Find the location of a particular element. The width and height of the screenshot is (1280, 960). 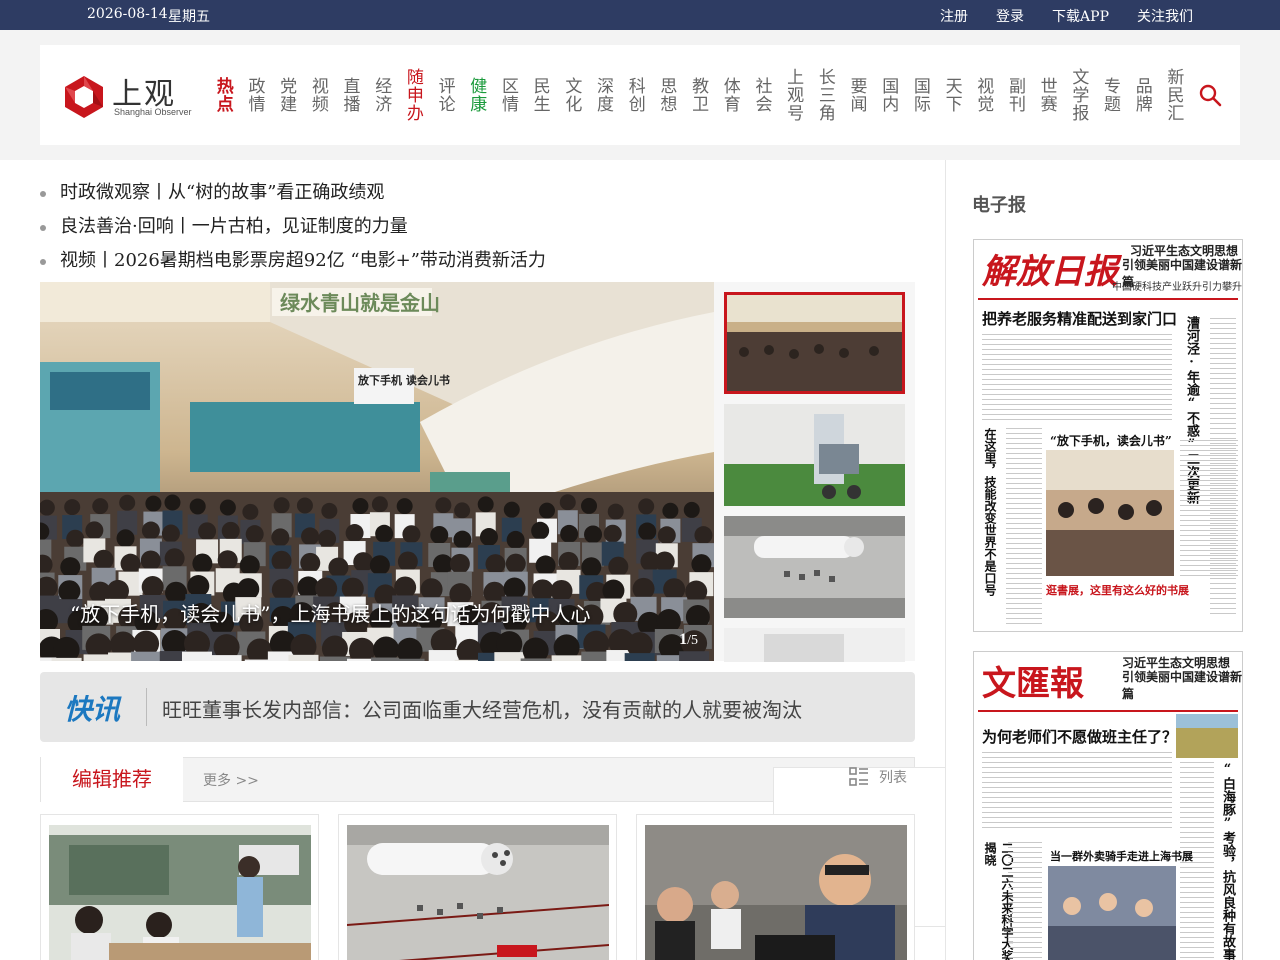

current-weekday: 星期五 is located at coordinates (189, 17).